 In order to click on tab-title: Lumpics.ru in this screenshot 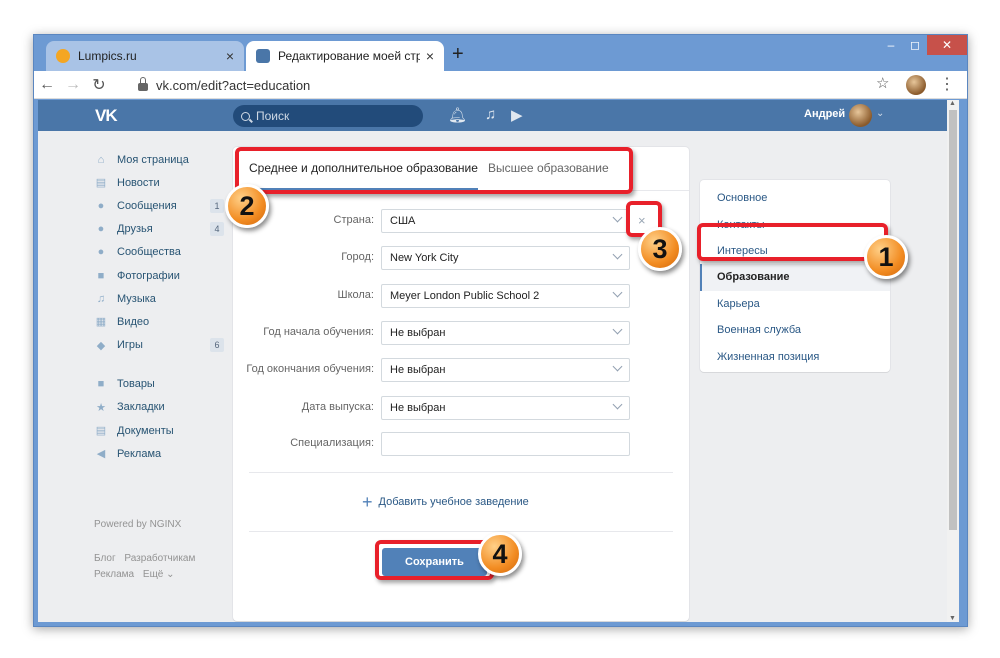, I will do `click(107, 56)`.